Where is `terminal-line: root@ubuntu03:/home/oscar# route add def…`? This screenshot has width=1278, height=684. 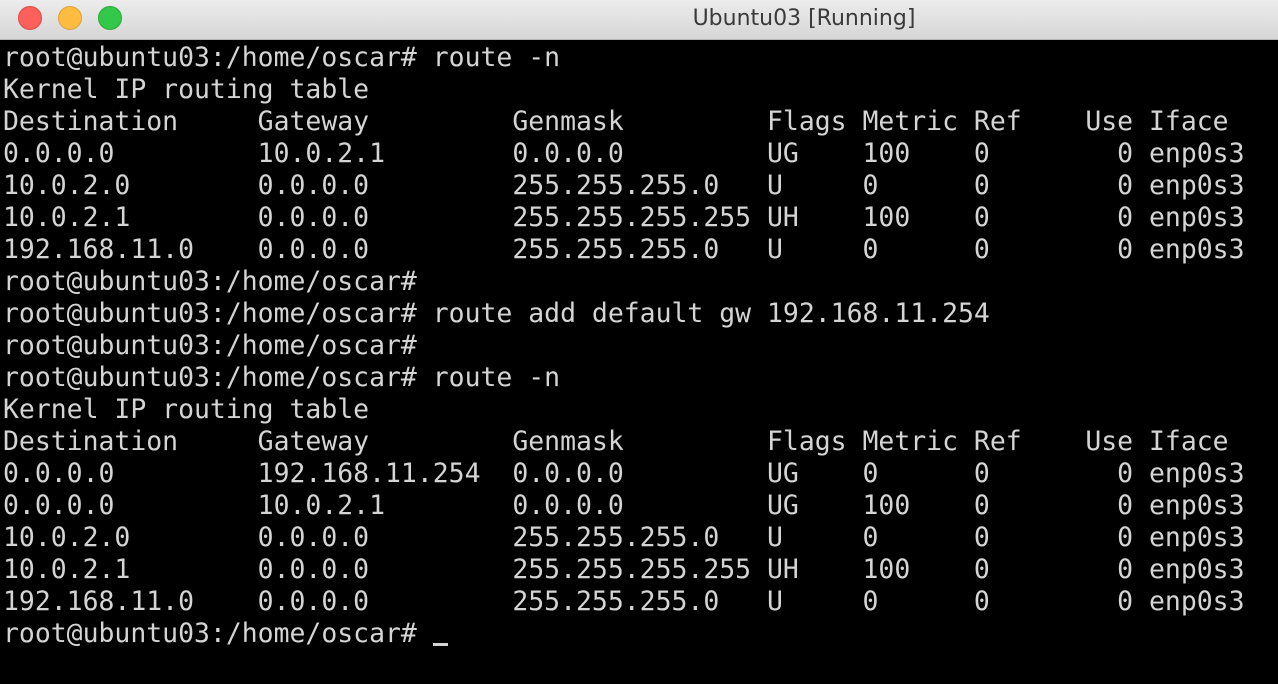
terminal-line: root@ubuntu03:/home/oscar# route add def… is located at coordinates (496, 313).